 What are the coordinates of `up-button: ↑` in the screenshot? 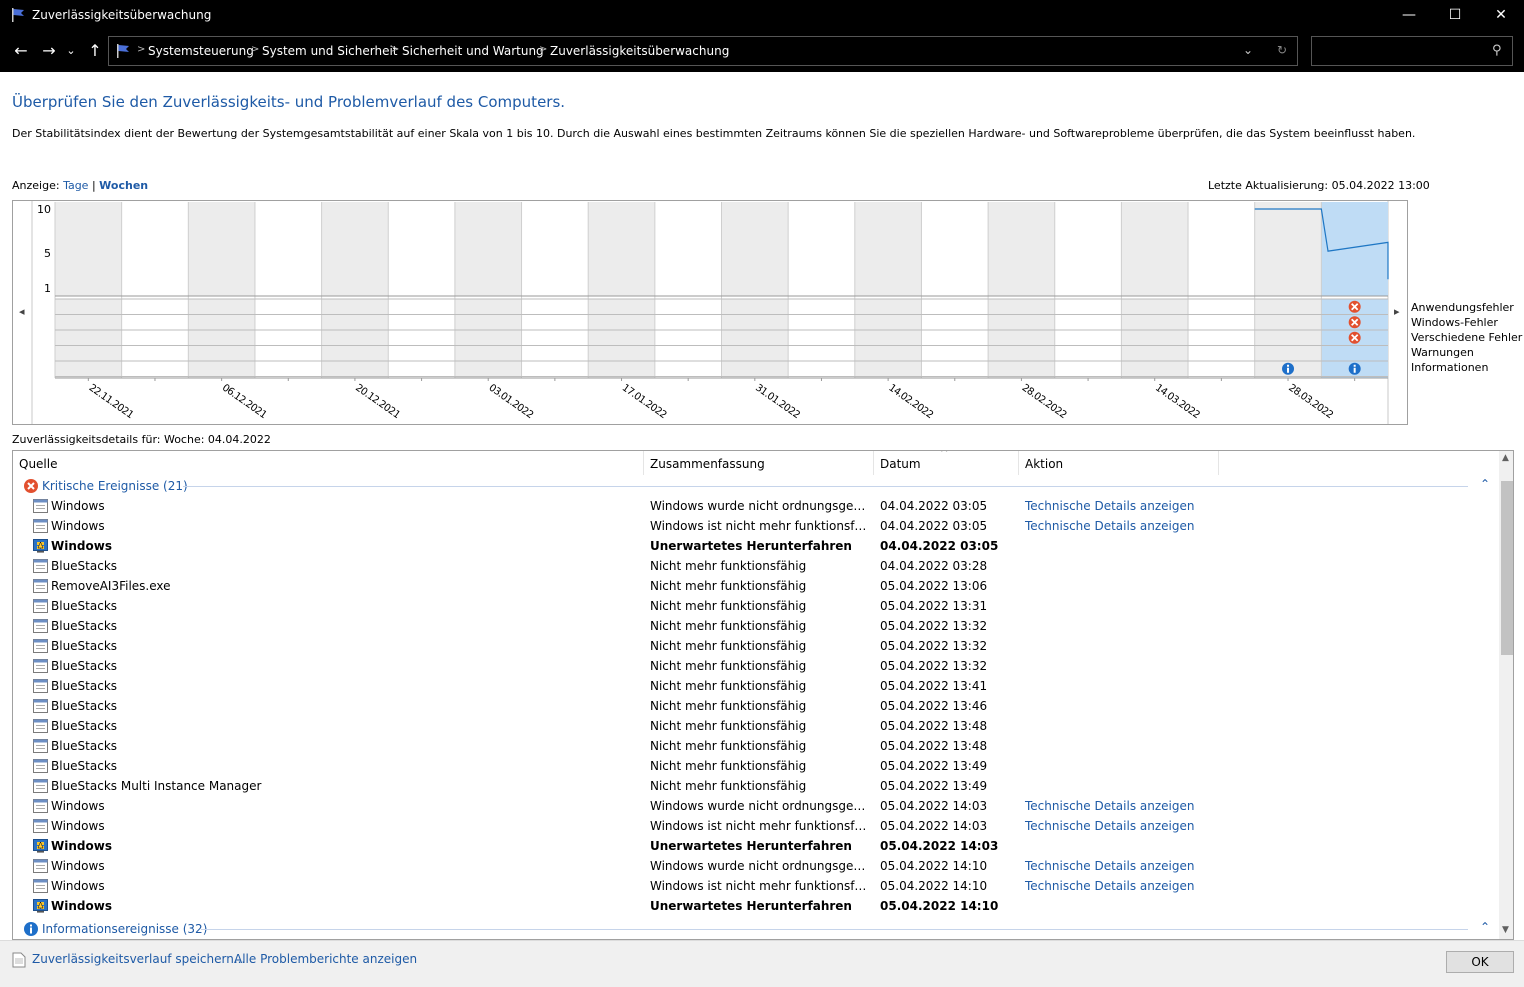 It's located at (95, 50).